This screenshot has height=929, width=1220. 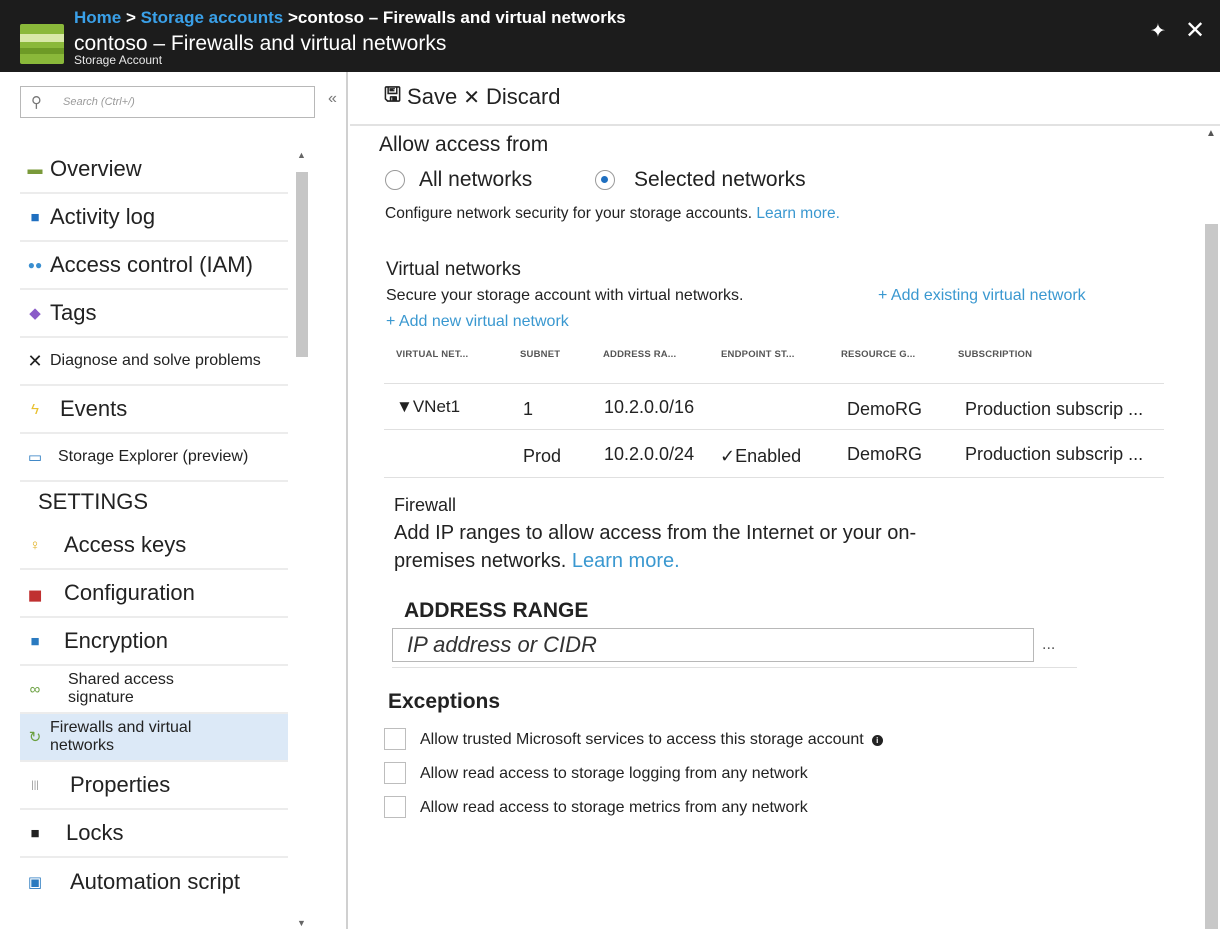 What do you see at coordinates (118, 60) in the screenshot?
I see `page-subtitle: Storage Account` at bounding box center [118, 60].